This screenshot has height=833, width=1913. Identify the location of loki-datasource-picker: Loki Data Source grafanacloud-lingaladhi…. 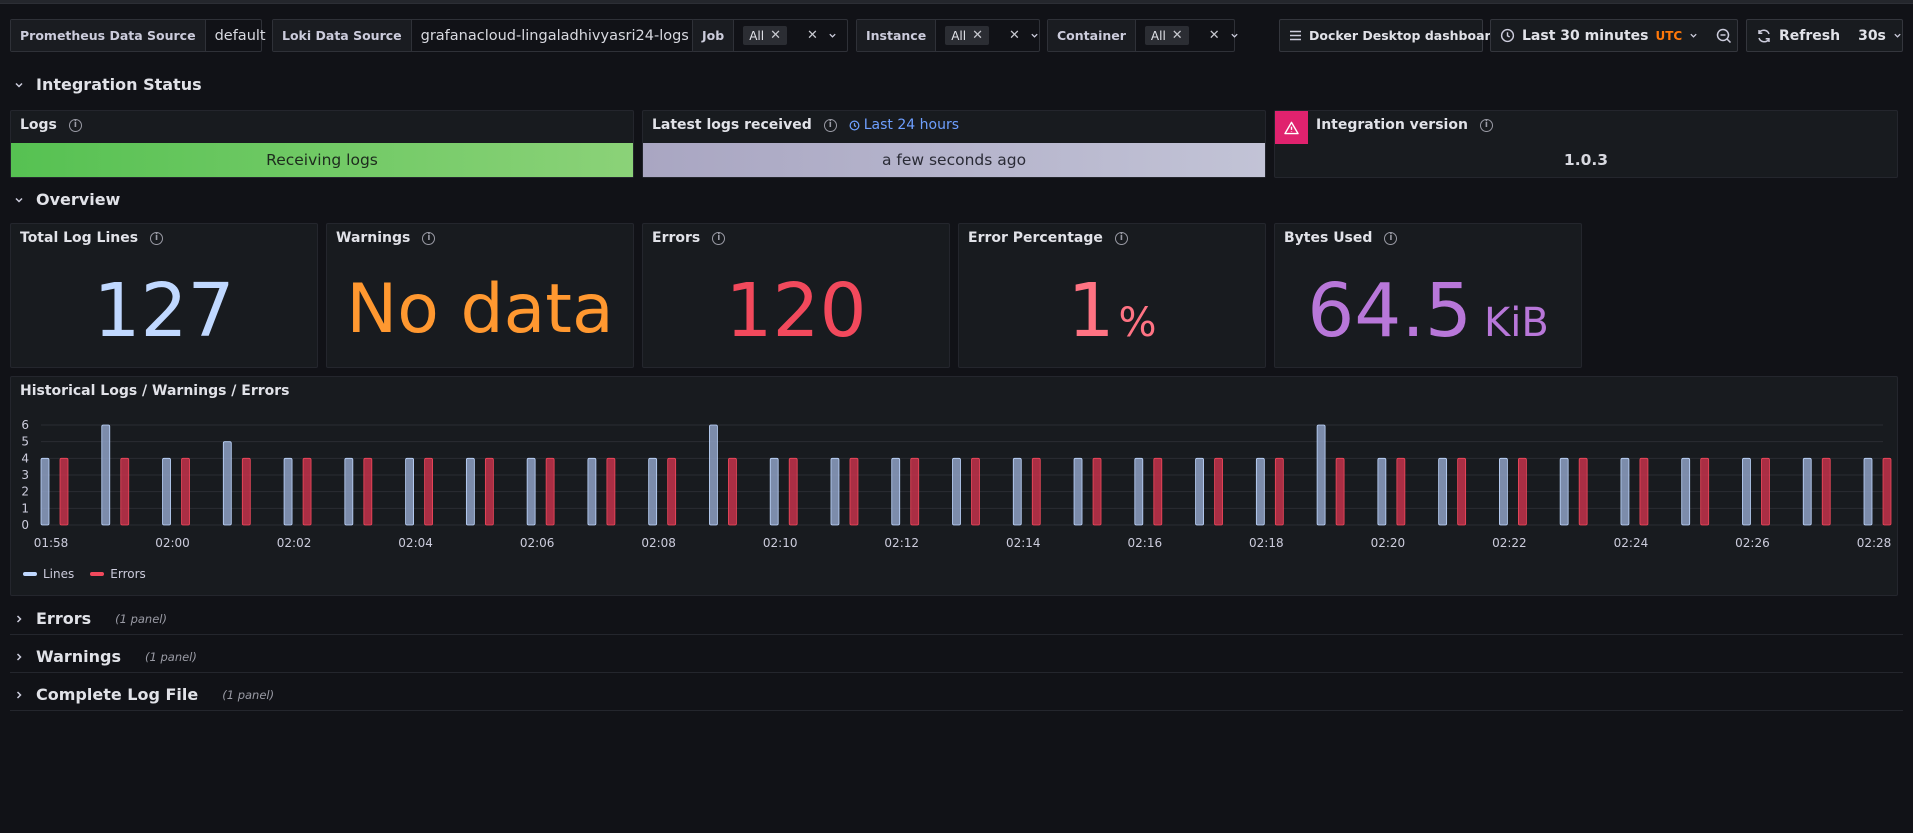
(489, 35).